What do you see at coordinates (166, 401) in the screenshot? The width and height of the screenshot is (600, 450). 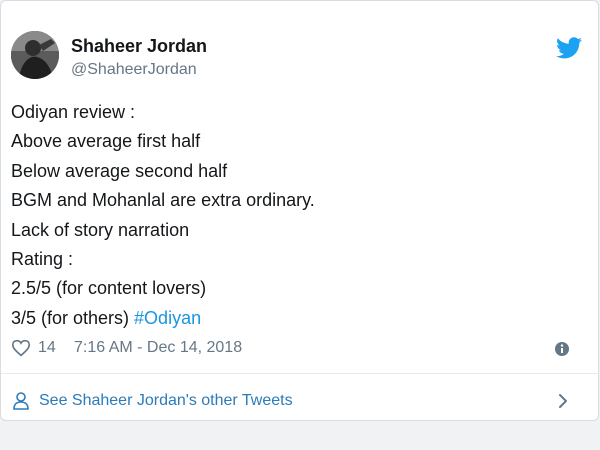 I see `other-tweets-label: See Shaheer Jordan's other Tweets` at bounding box center [166, 401].